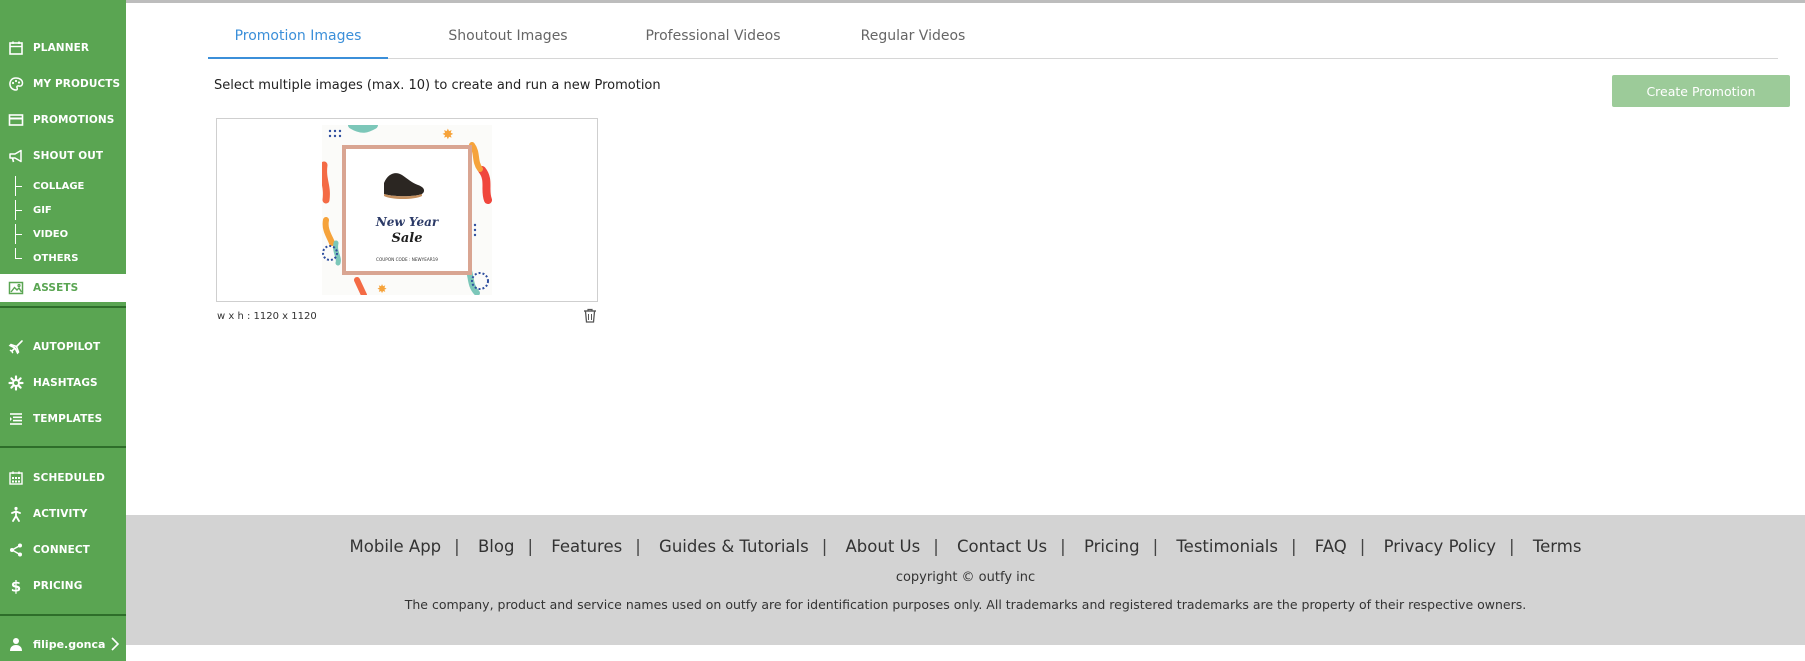  Describe the element at coordinates (508, 39) in the screenshot. I see `tab-shoutout-images: Shoutout Images` at that location.